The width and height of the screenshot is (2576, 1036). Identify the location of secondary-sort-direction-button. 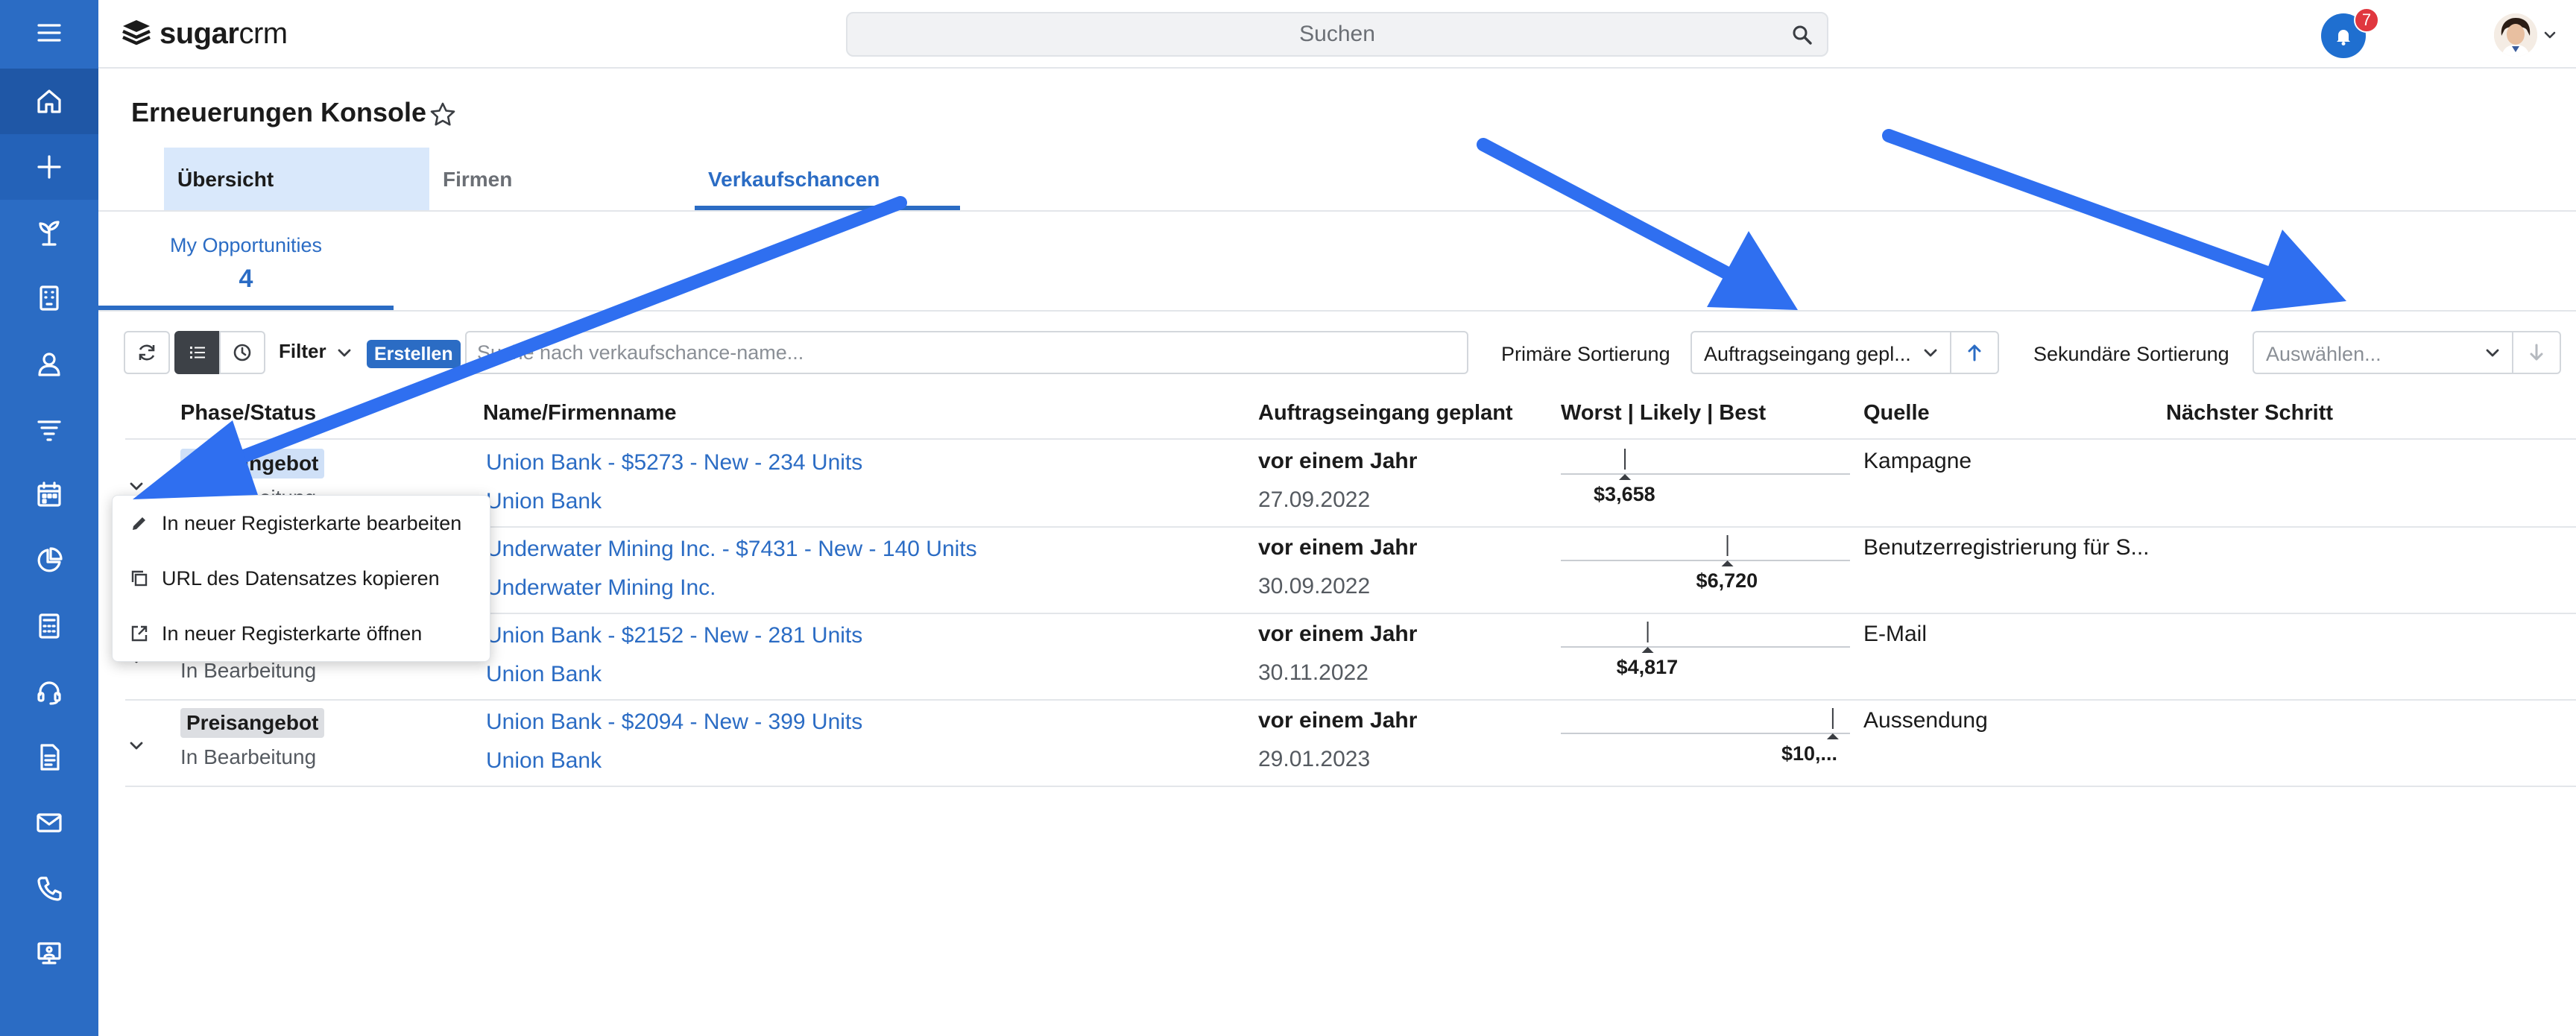
(2536, 352).